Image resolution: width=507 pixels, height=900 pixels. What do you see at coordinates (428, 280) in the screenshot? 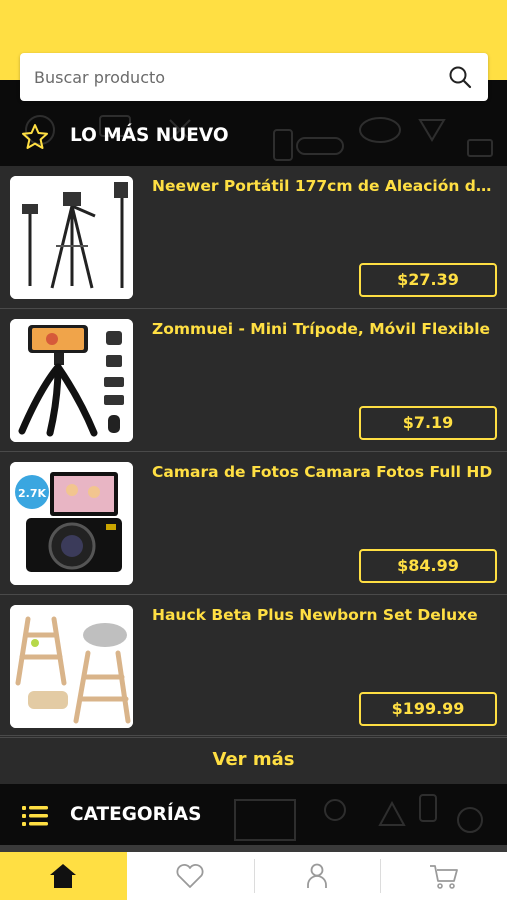
I see `price-button: $27.39` at bounding box center [428, 280].